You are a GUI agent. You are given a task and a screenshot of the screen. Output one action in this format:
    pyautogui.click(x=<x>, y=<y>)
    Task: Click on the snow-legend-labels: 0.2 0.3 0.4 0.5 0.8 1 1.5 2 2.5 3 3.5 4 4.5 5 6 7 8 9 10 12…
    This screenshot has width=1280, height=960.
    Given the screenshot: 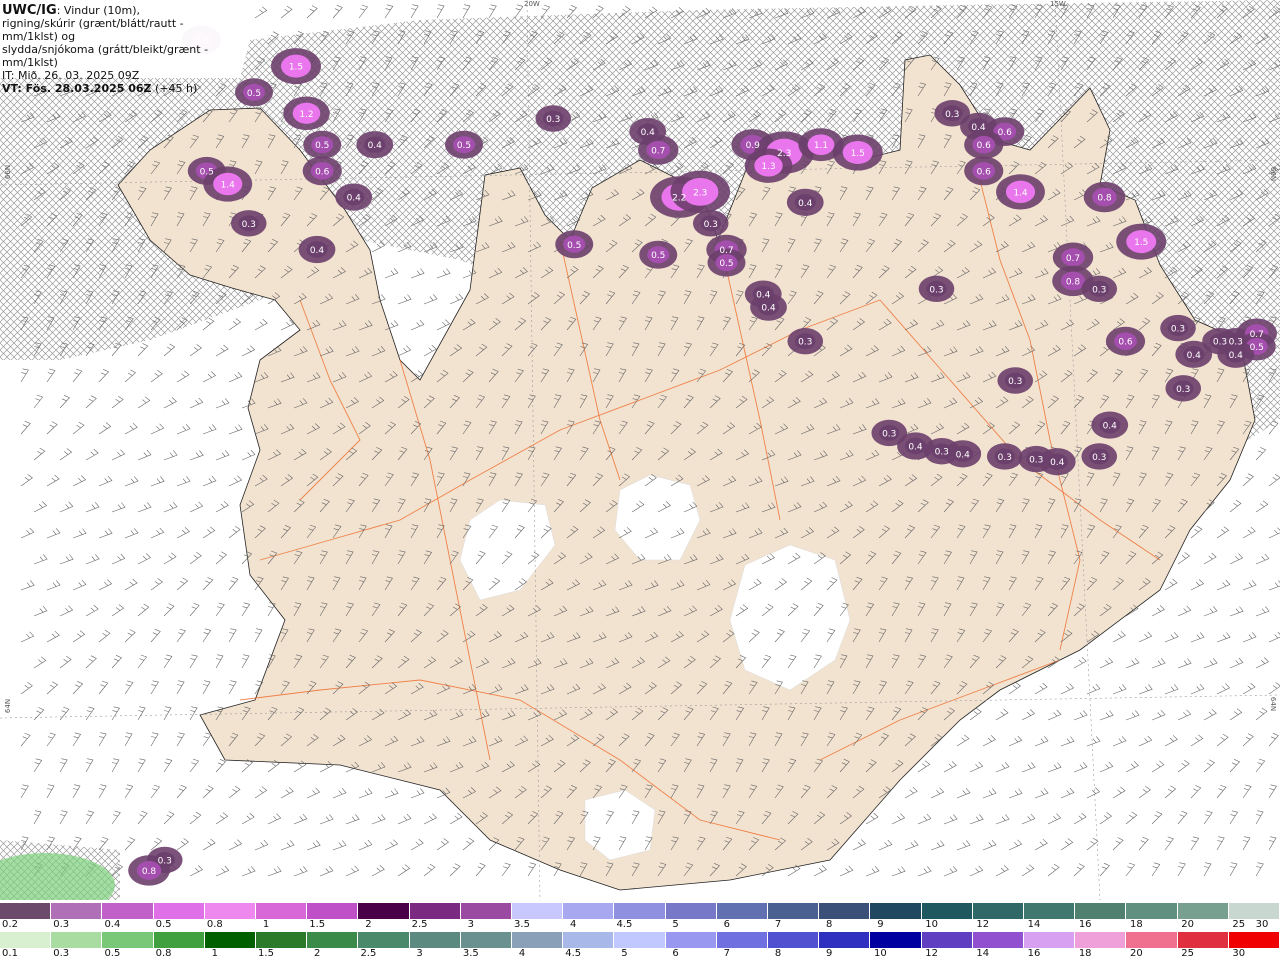 What is the action you would take?
    pyautogui.click(x=640, y=925)
    